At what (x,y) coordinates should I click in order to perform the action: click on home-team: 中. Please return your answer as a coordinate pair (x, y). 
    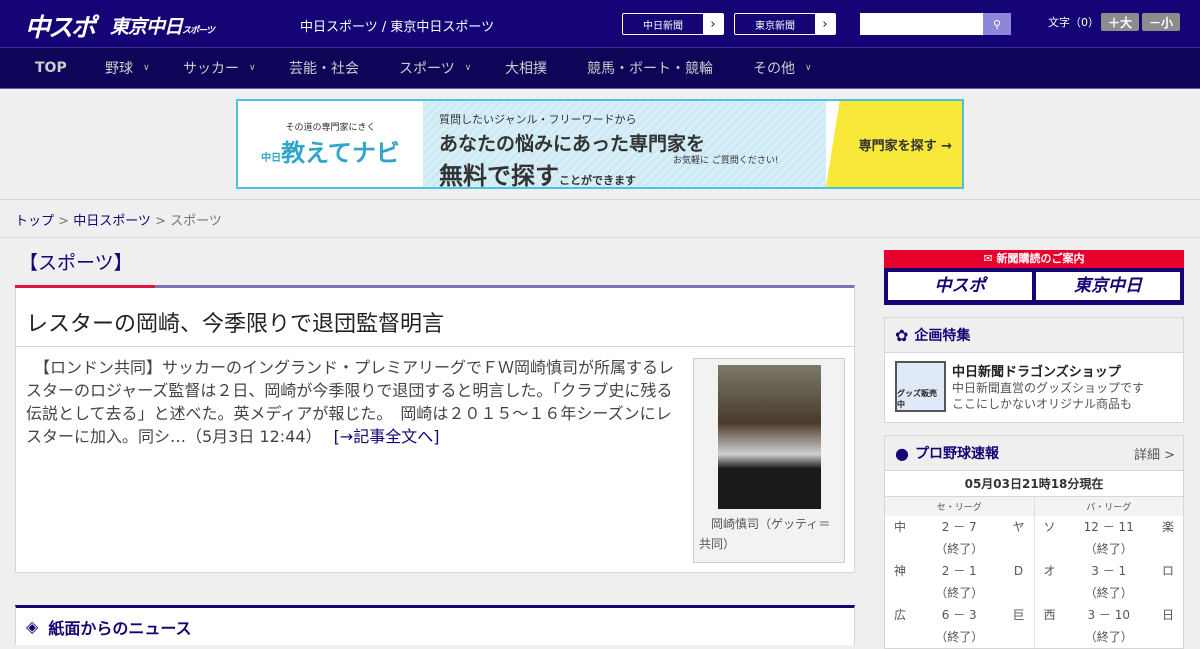
    Looking at the image, I should click on (899, 527).